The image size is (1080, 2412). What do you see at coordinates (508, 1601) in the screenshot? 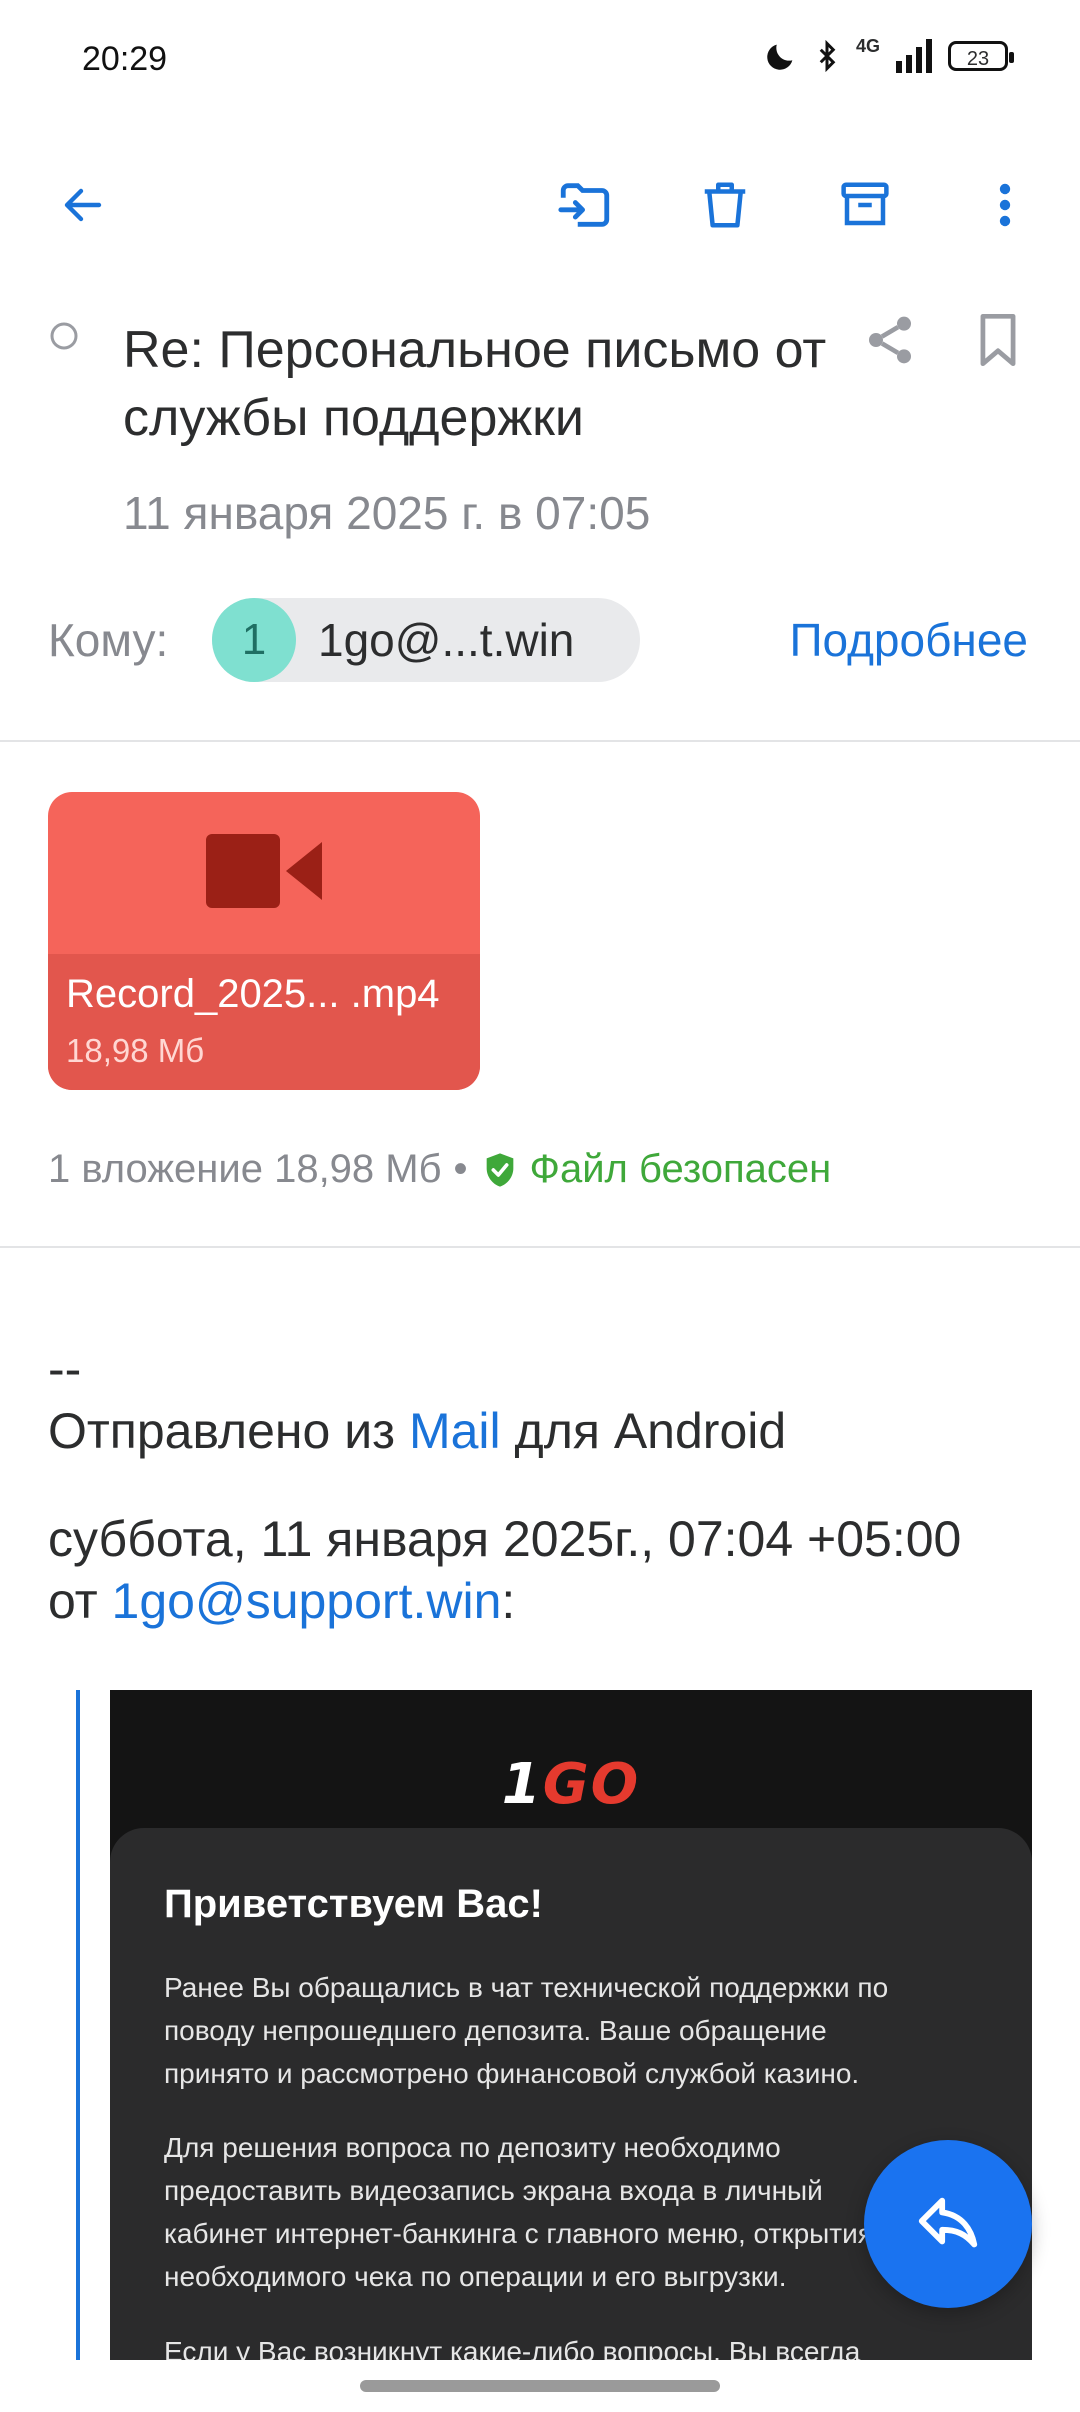
I see `from-colon: :` at bounding box center [508, 1601].